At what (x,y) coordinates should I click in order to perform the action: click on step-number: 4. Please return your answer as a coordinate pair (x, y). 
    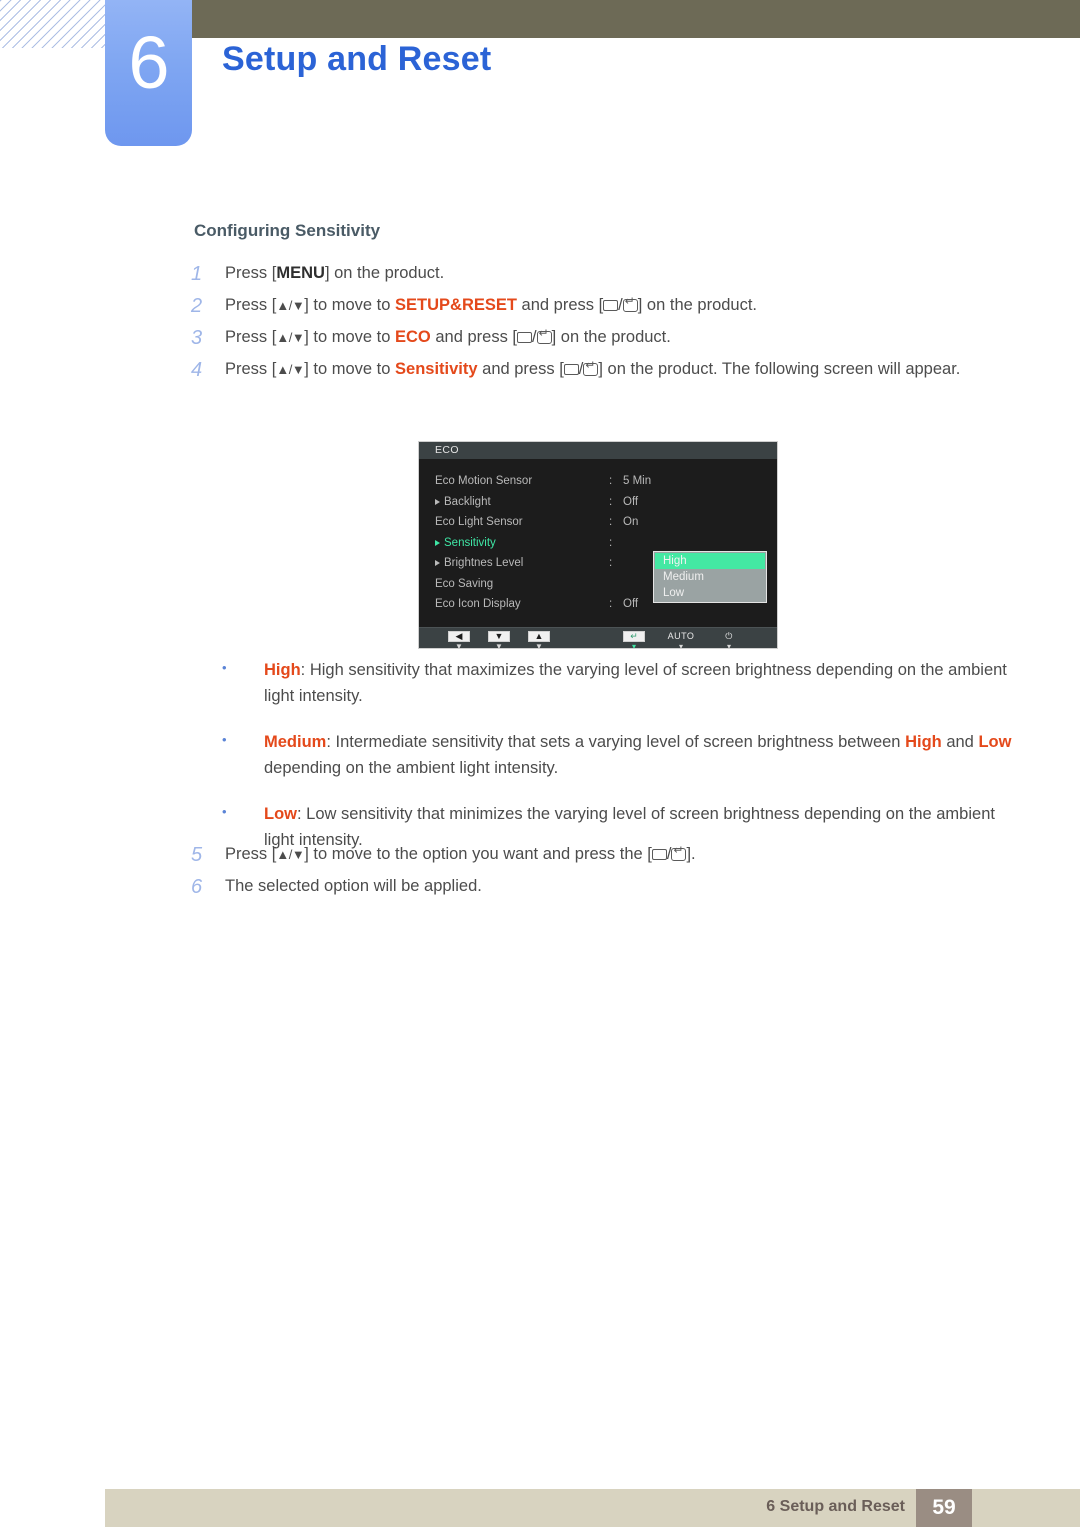
    Looking at the image, I should click on (197, 370).